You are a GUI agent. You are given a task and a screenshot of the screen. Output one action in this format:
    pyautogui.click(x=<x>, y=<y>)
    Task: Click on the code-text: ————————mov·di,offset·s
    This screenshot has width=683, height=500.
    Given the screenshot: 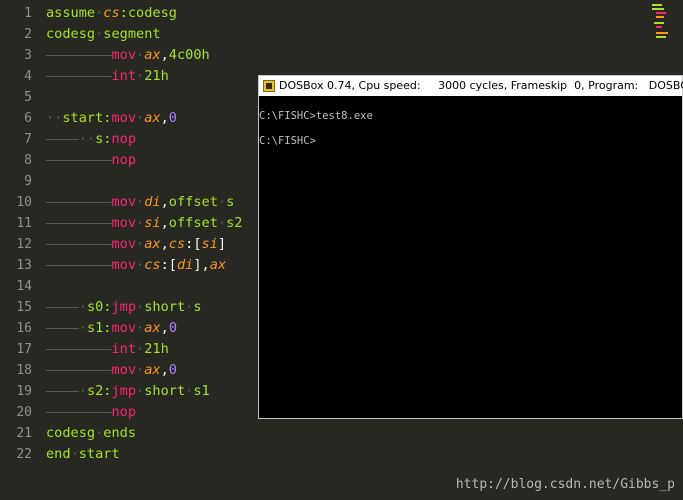 What is the action you would take?
    pyautogui.click(x=140, y=202)
    